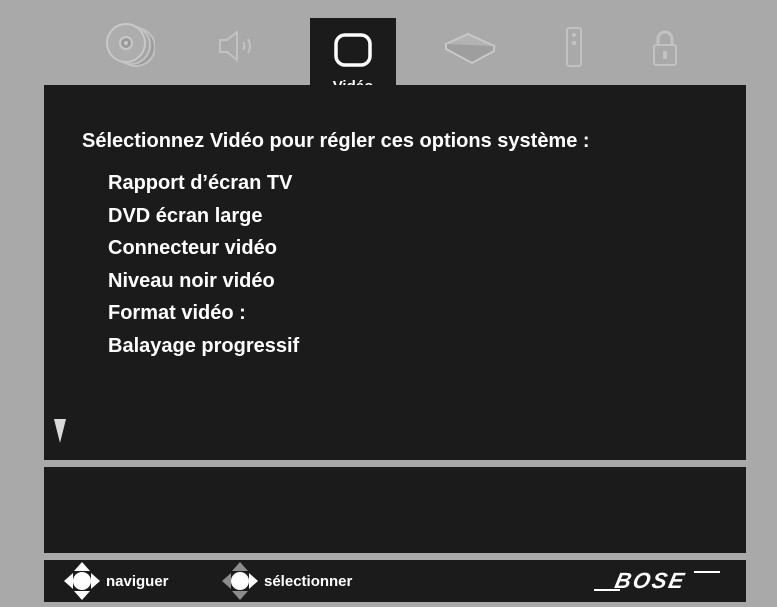 This screenshot has width=777, height=607. Describe the element at coordinates (651, 580) in the screenshot. I see `svg-text: BOSE` at that location.